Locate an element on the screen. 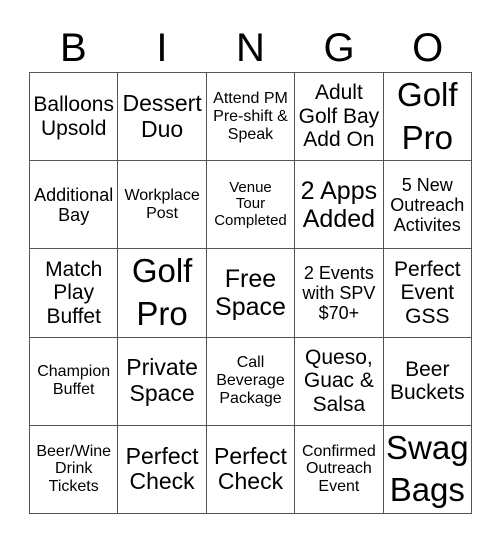  bingo-cell: Confirmed Outreach Event is located at coordinates (339, 469).